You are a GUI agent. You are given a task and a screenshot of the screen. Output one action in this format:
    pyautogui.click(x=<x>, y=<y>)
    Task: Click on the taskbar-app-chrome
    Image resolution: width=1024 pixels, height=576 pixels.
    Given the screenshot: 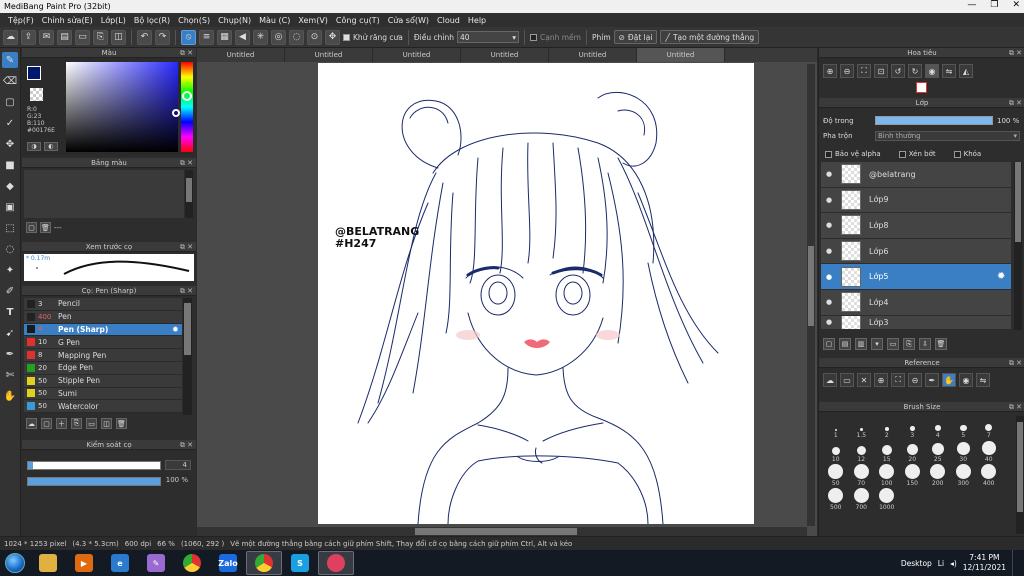 What is the action you would take?
    pyautogui.click(x=192, y=563)
    